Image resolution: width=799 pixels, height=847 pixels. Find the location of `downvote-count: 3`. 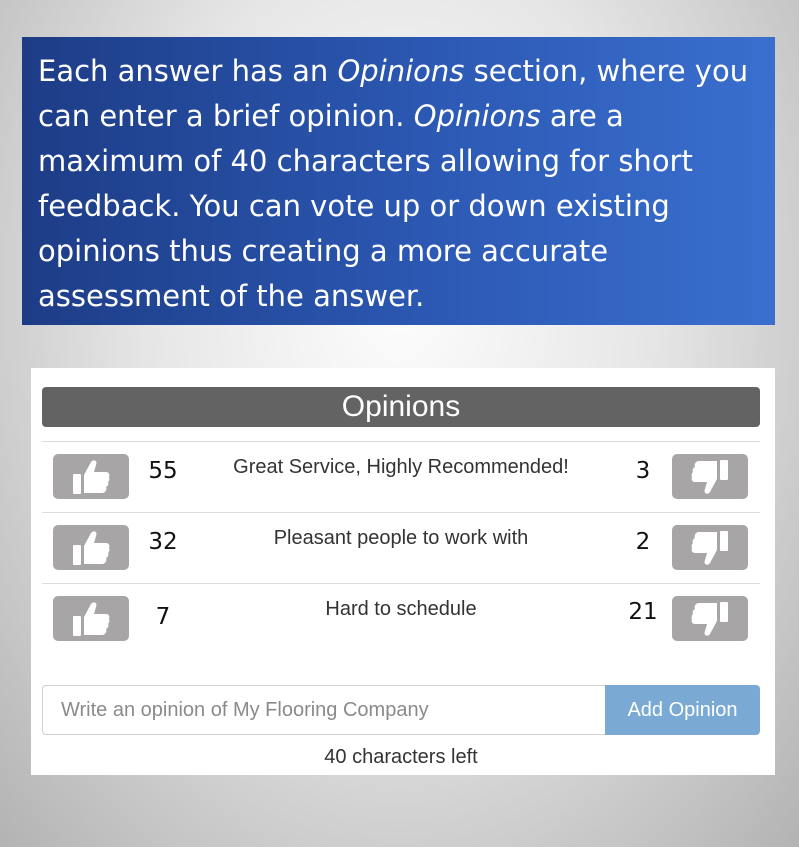

downvote-count: 3 is located at coordinates (643, 471).